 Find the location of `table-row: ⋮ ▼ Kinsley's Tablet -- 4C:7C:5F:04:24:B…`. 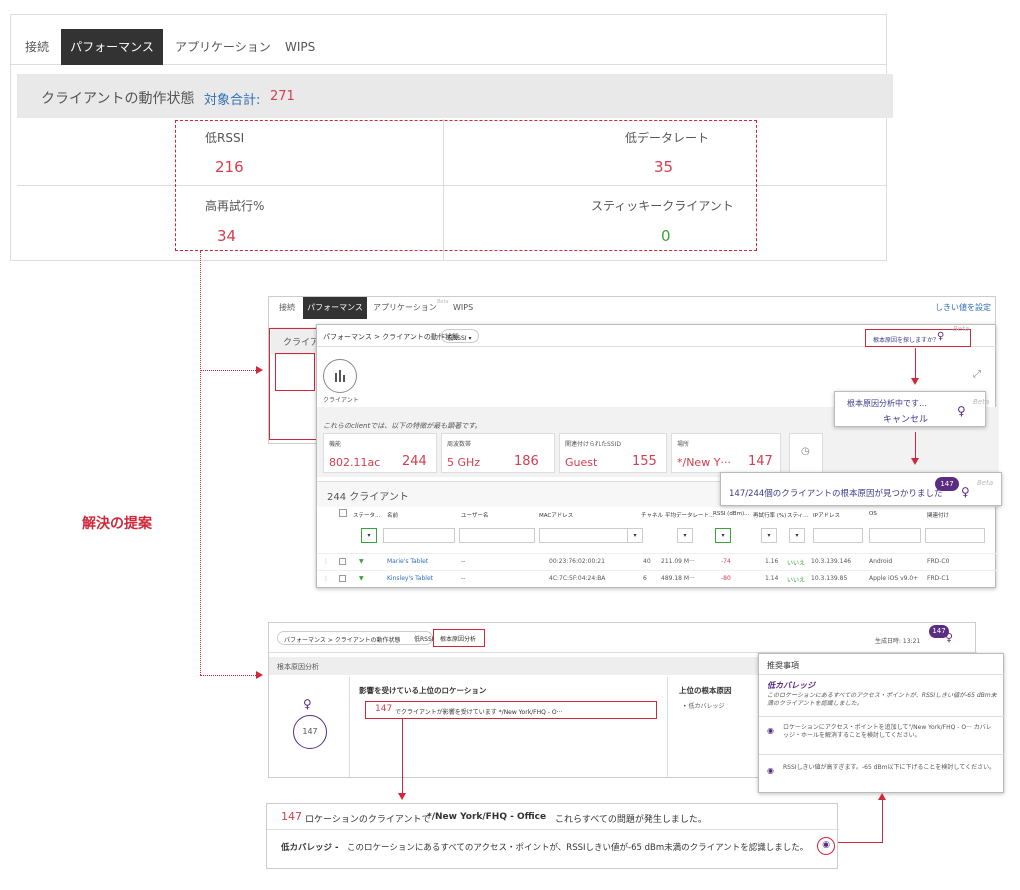

table-row: ⋮ ▼ Kinsley's Tablet -- 4C:7C:5F:04:24:B… is located at coordinates (657, 578).